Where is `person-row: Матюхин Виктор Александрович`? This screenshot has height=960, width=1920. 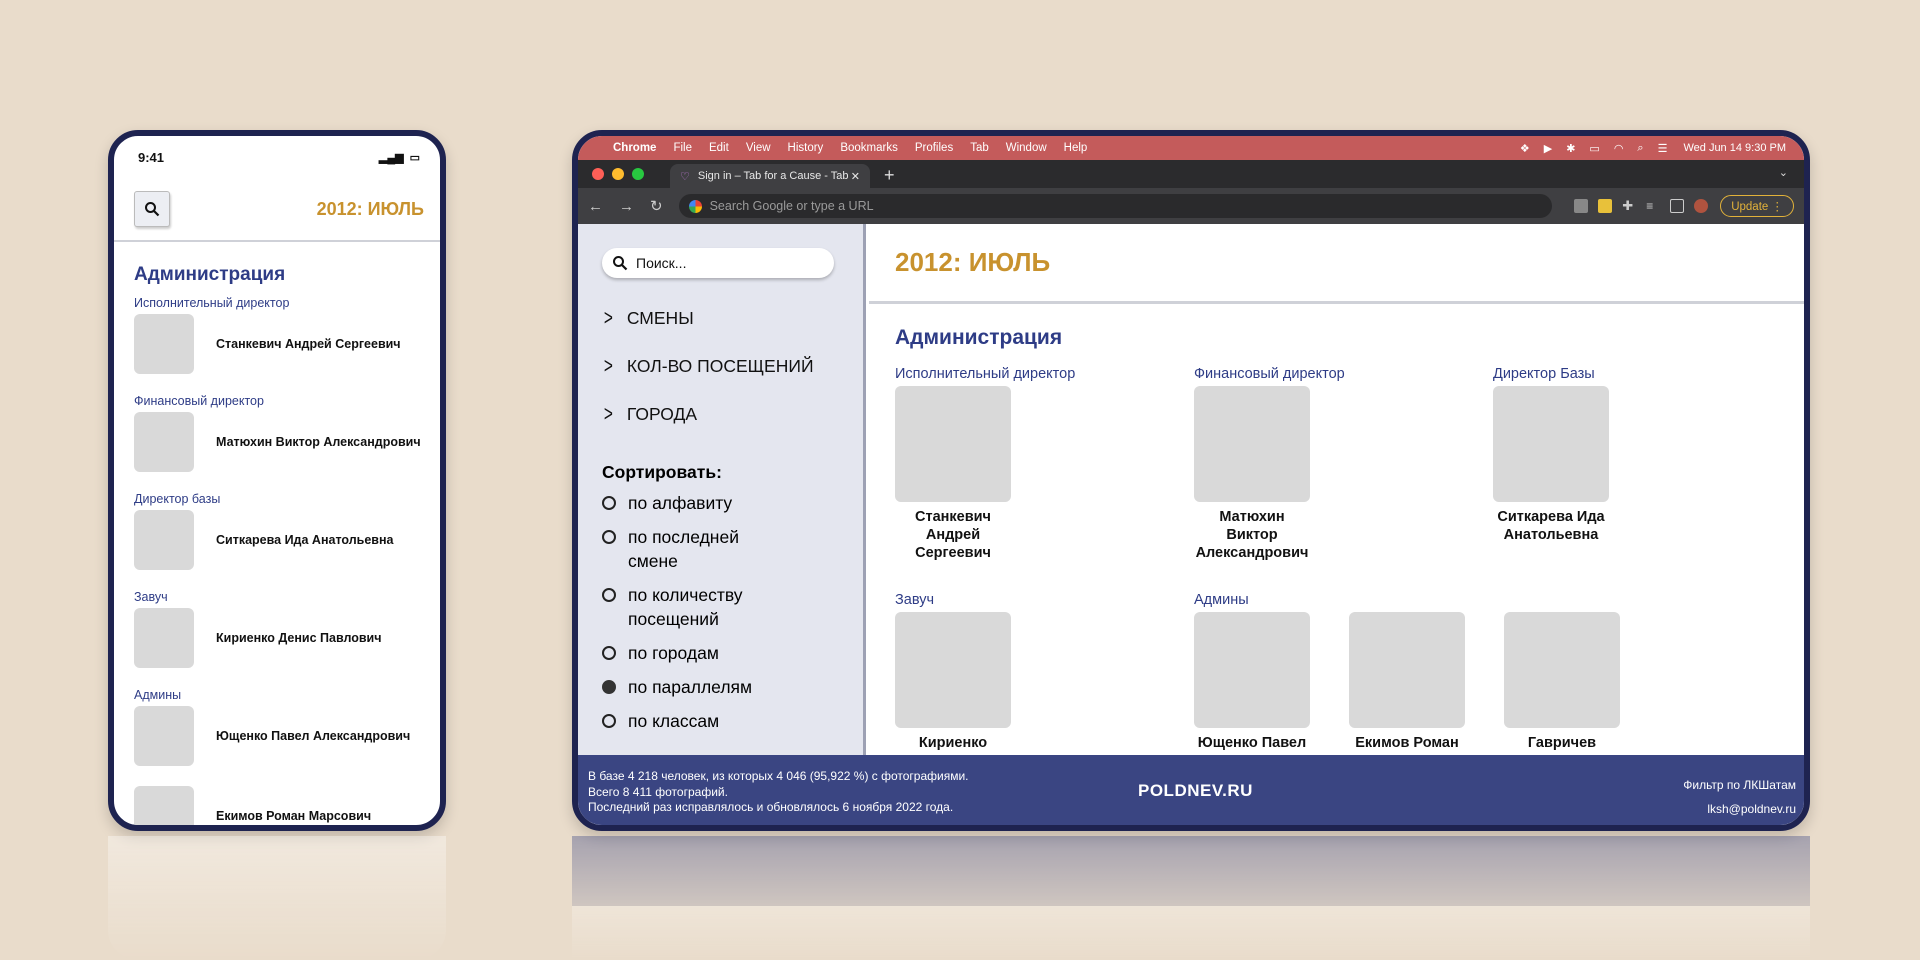 person-row: Матюхин Виктор Александрович is located at coordinates (287, 442).